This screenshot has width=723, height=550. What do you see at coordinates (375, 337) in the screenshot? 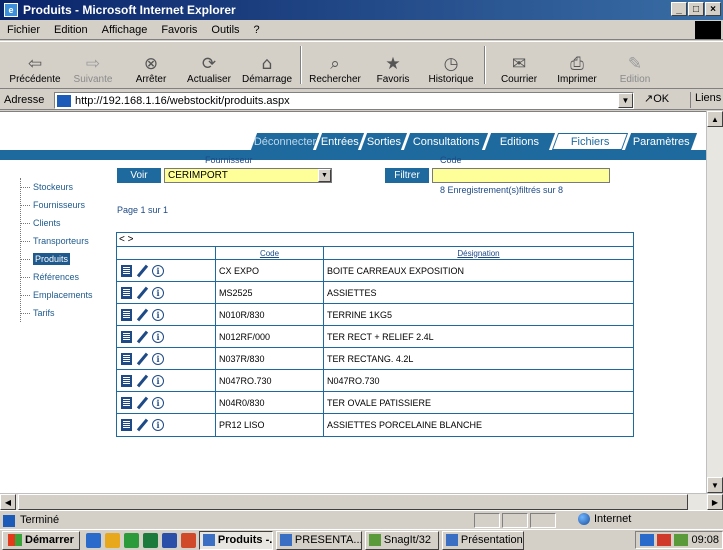
I see `table-row: i N012RF/000 TER RECT + RELIEF 2.4L` at bounding box center [375, 337].